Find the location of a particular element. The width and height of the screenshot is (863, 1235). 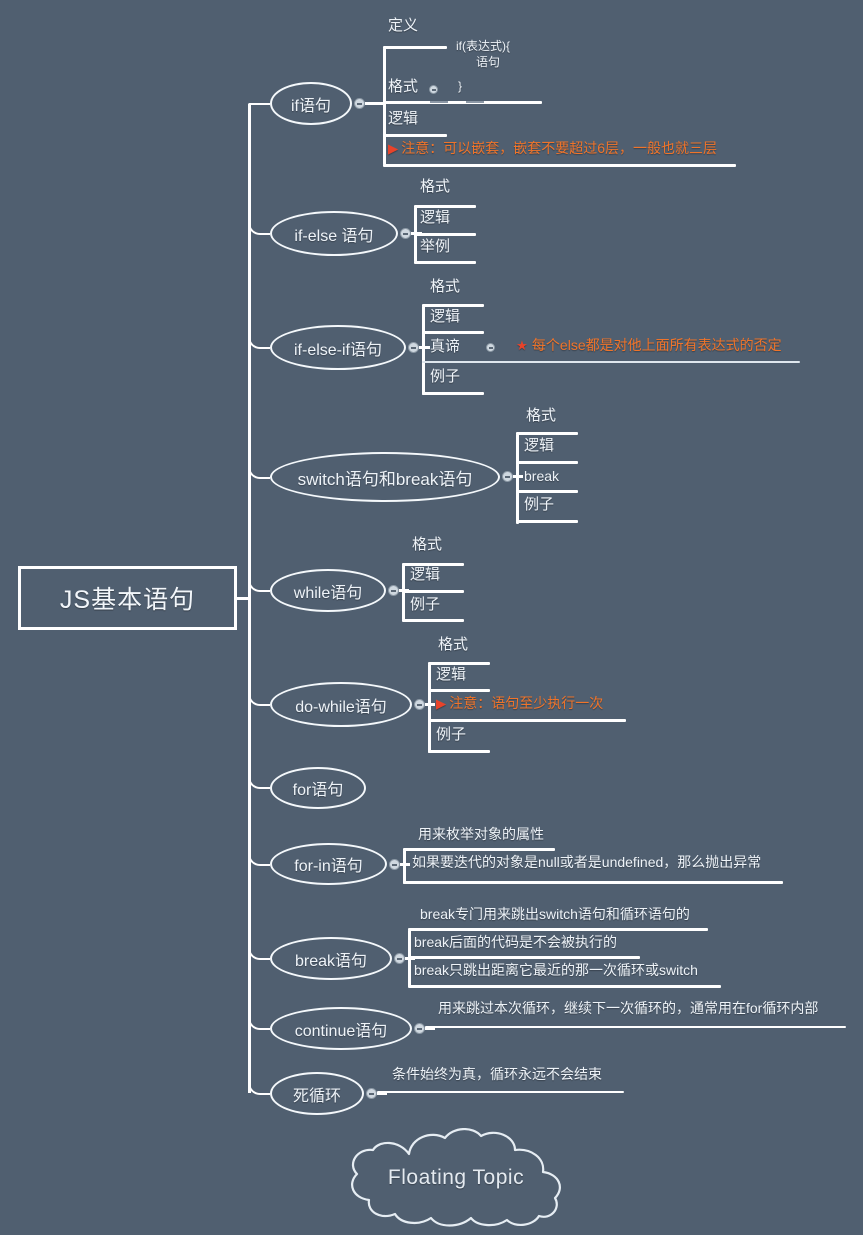

topic-for-in-label: for-in语句 is located at coordinates (328, 866).